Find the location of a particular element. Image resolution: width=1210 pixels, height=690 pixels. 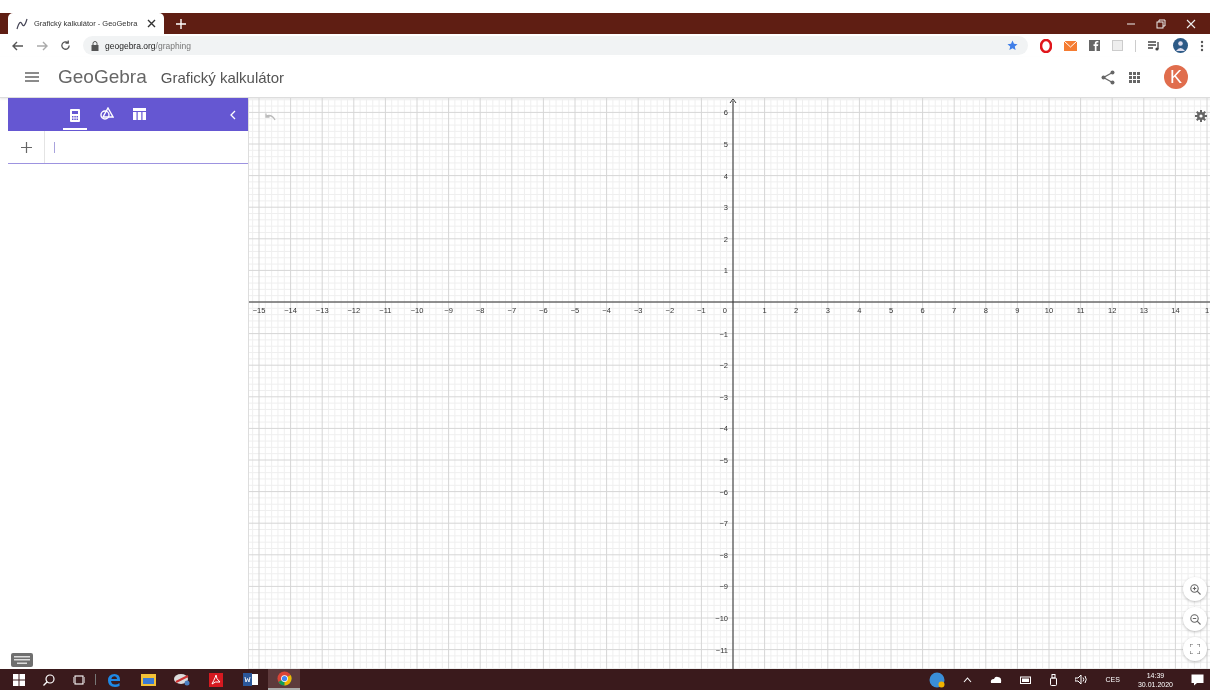

table-icon is located at coordinates (139, 113).